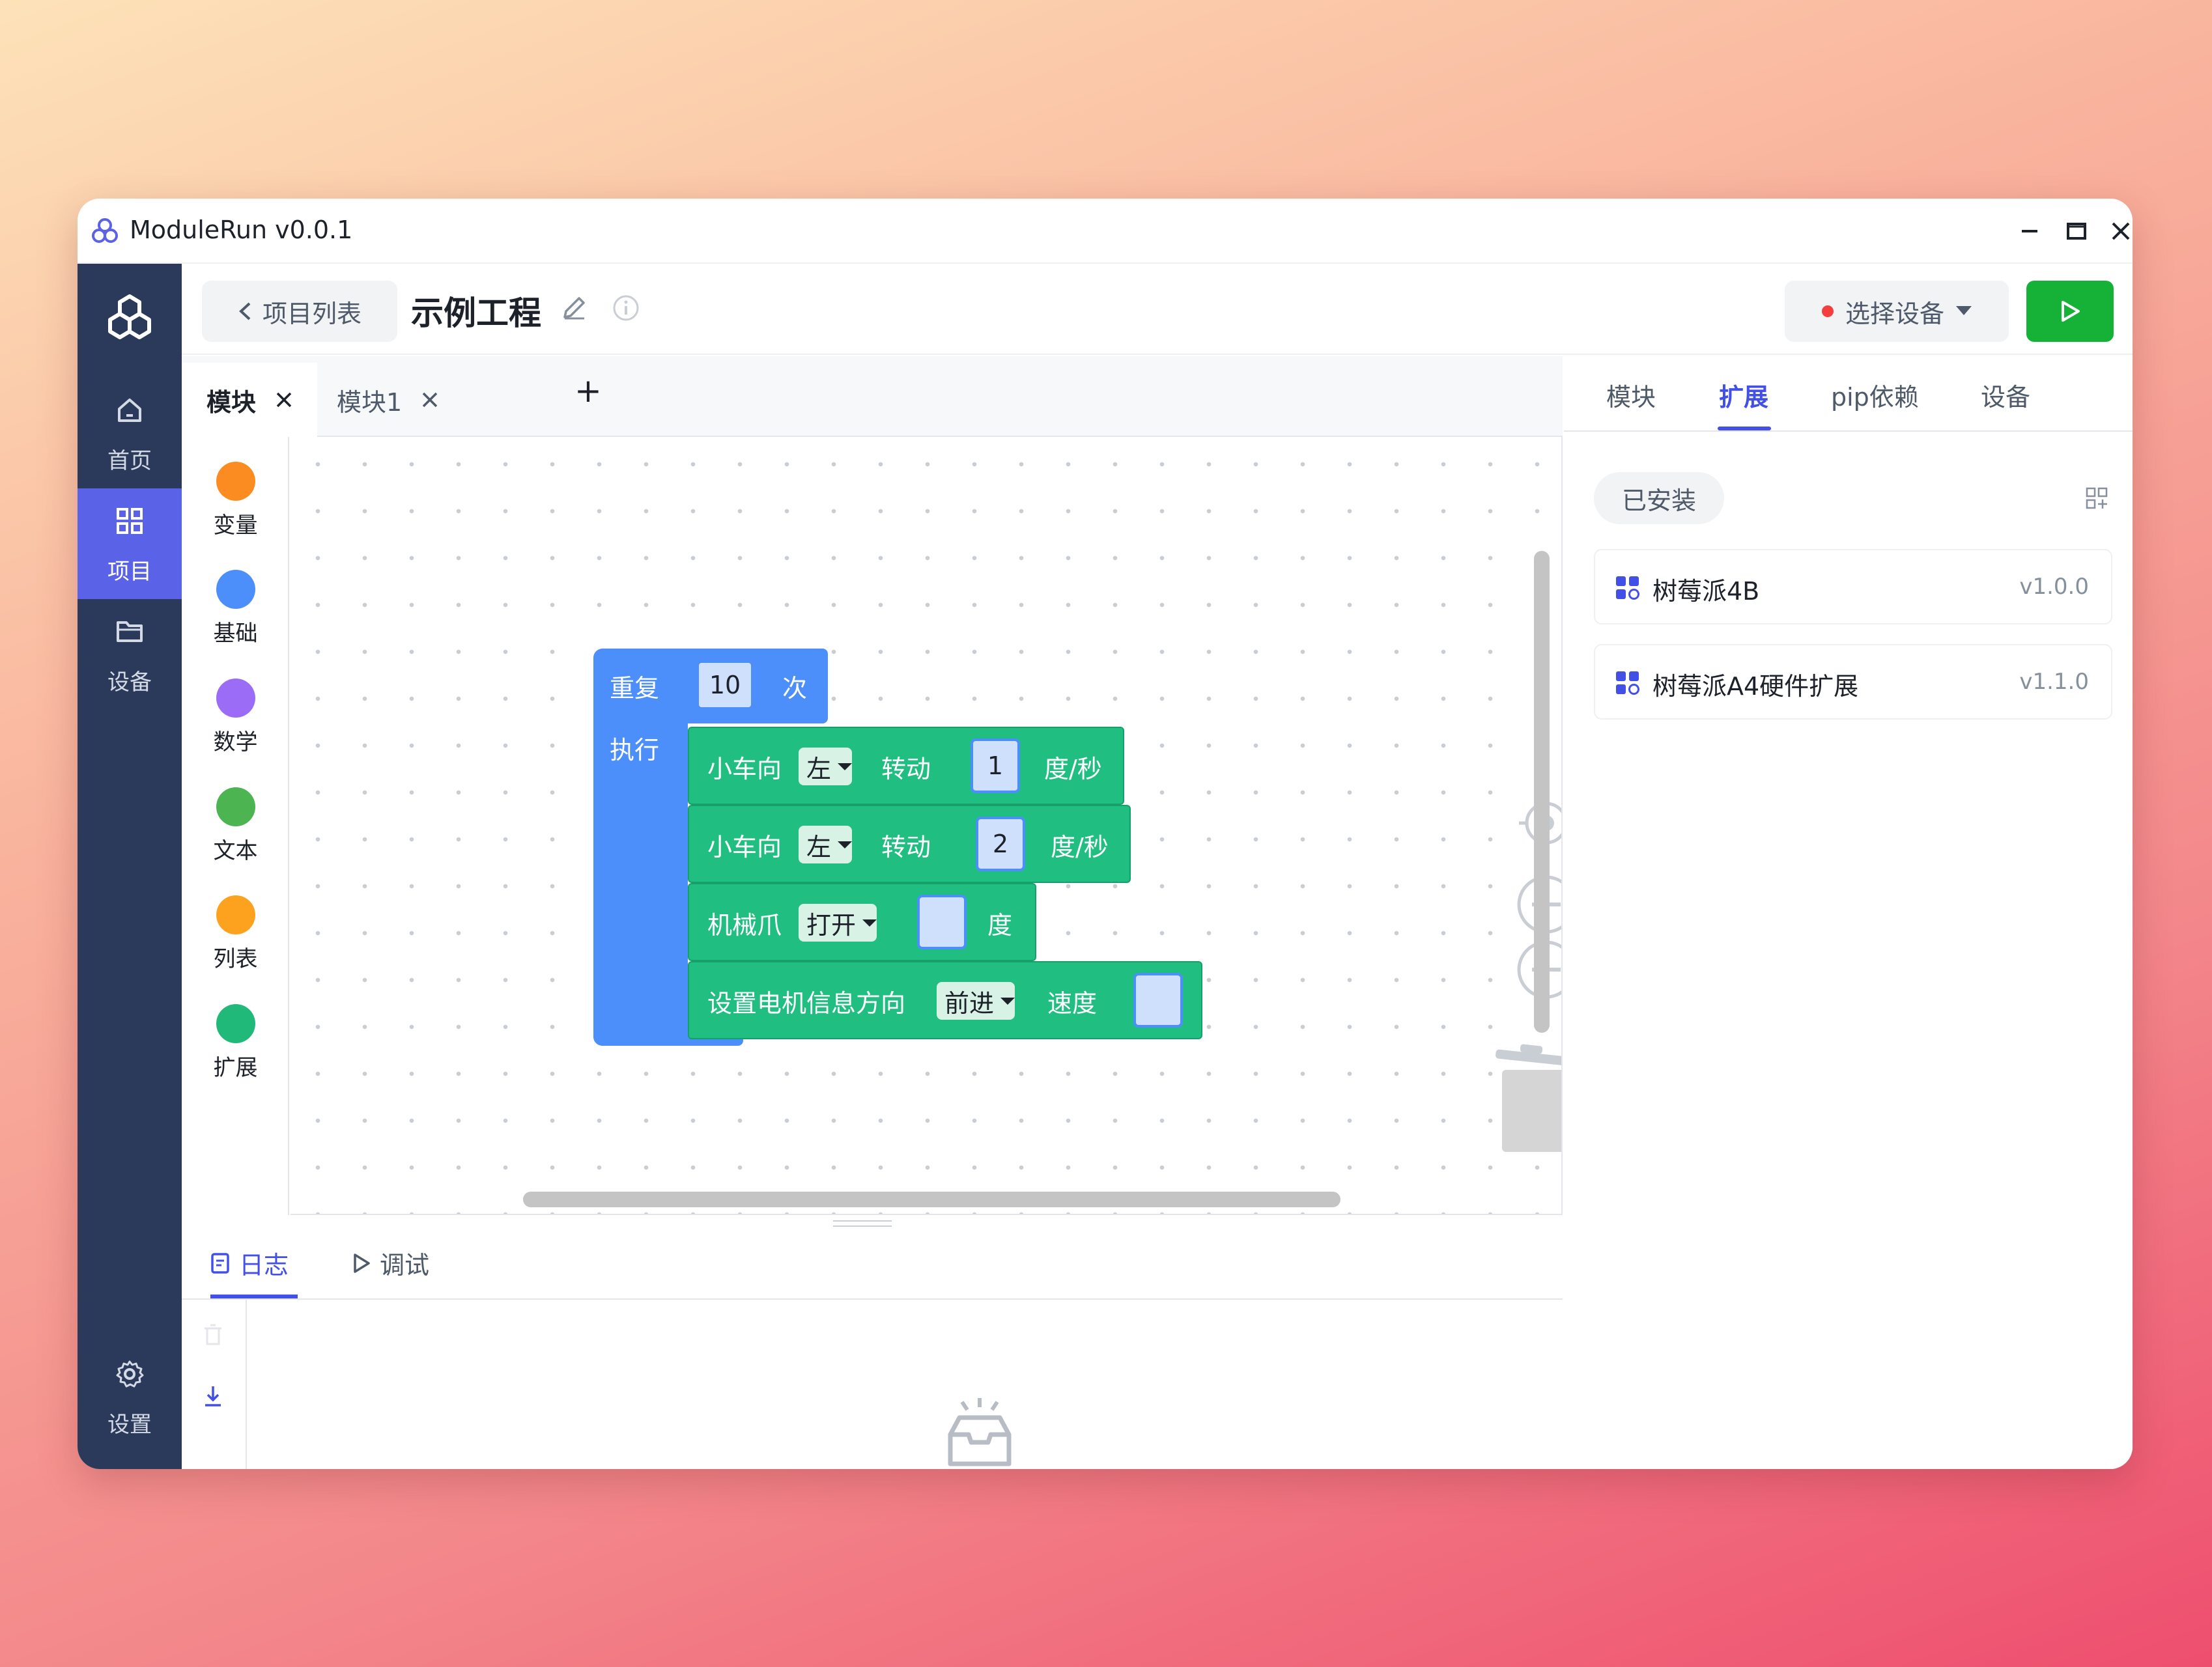 This screenshot has height=1667, width=2212. What do you see at coordinates (235, 525) in the screenshot?
I see `category-label: 变量` at bounding box center [235, 525].